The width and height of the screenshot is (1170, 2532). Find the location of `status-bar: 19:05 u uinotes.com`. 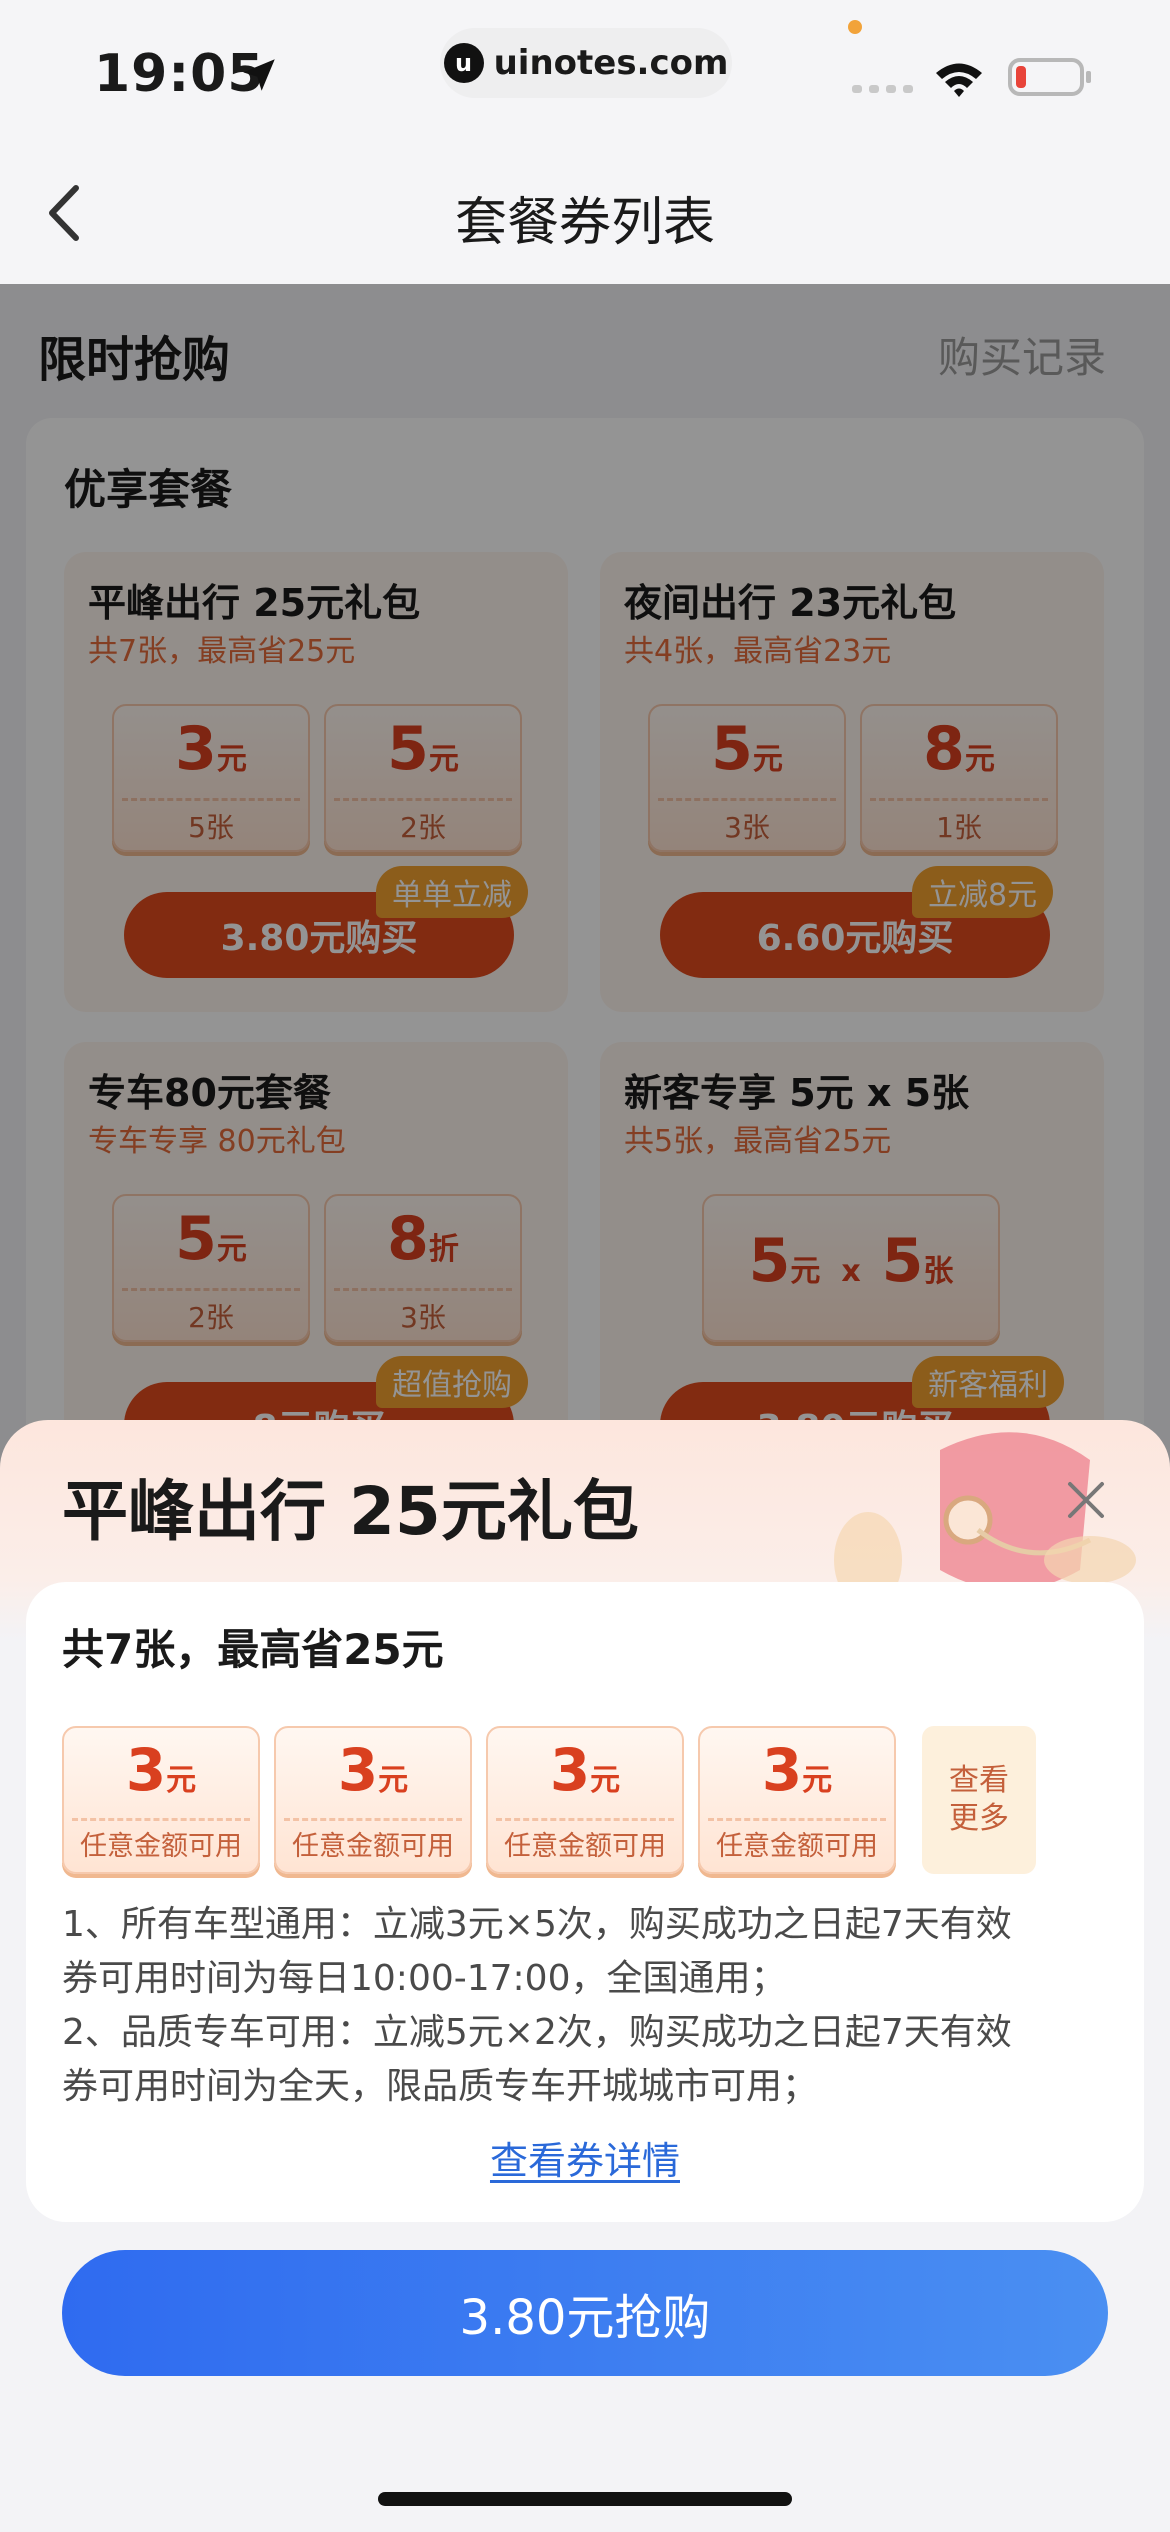

status-bar: 19:05 u uinotes.com is located at coordinates (585, 70).